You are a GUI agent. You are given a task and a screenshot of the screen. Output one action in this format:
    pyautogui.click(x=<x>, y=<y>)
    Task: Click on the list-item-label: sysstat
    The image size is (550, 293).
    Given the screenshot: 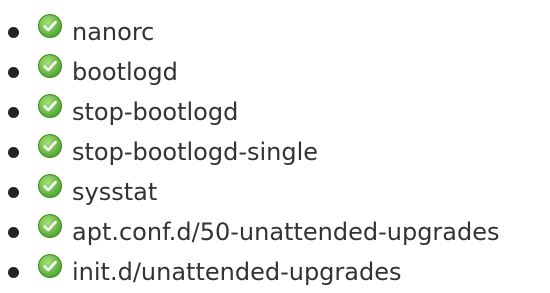 What is the action you would take?
    pyautogui.click(x=115, y=192)
    